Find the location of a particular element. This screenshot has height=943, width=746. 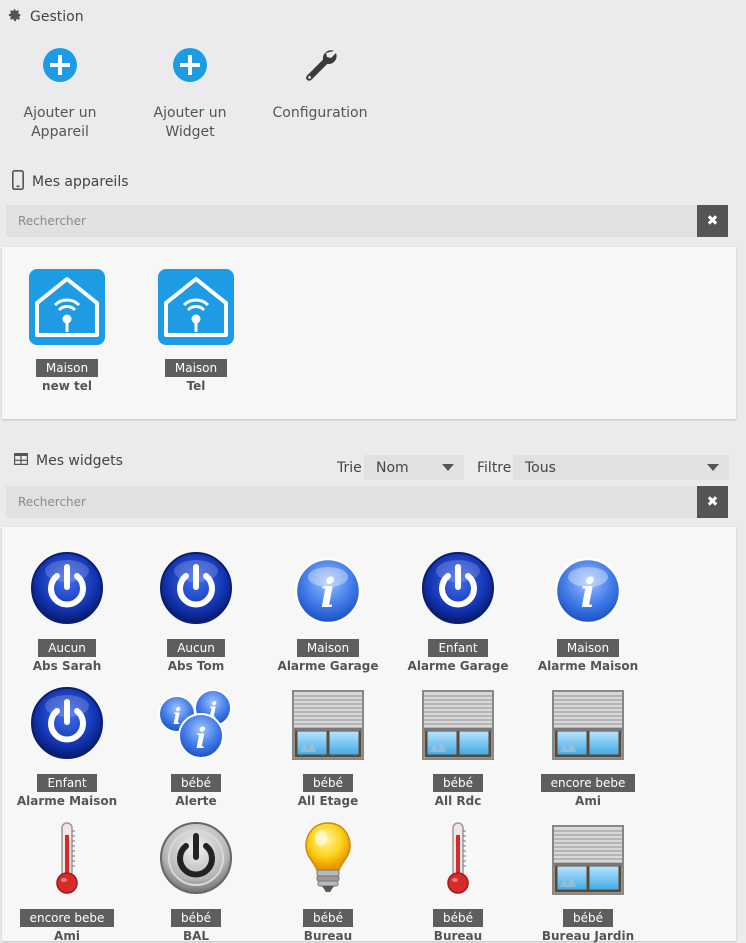

widget-tile: bébé BAL is located at coordinates (196, 880).